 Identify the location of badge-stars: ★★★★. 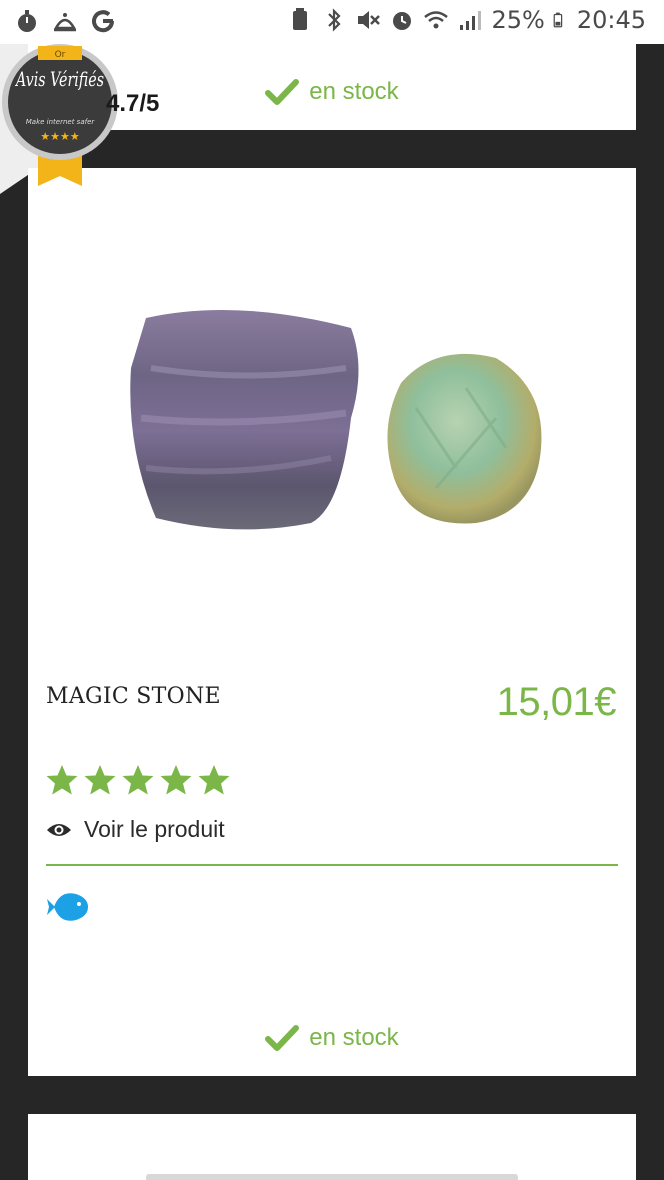
(60, 136).